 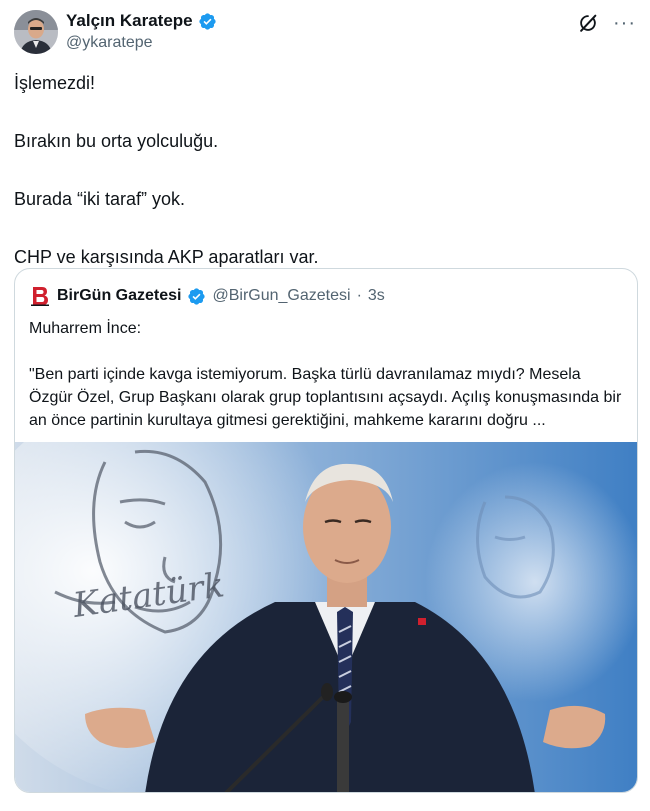 I want to click on author-name-line: Yalçın Karatepe, so click(x=141, y=21).